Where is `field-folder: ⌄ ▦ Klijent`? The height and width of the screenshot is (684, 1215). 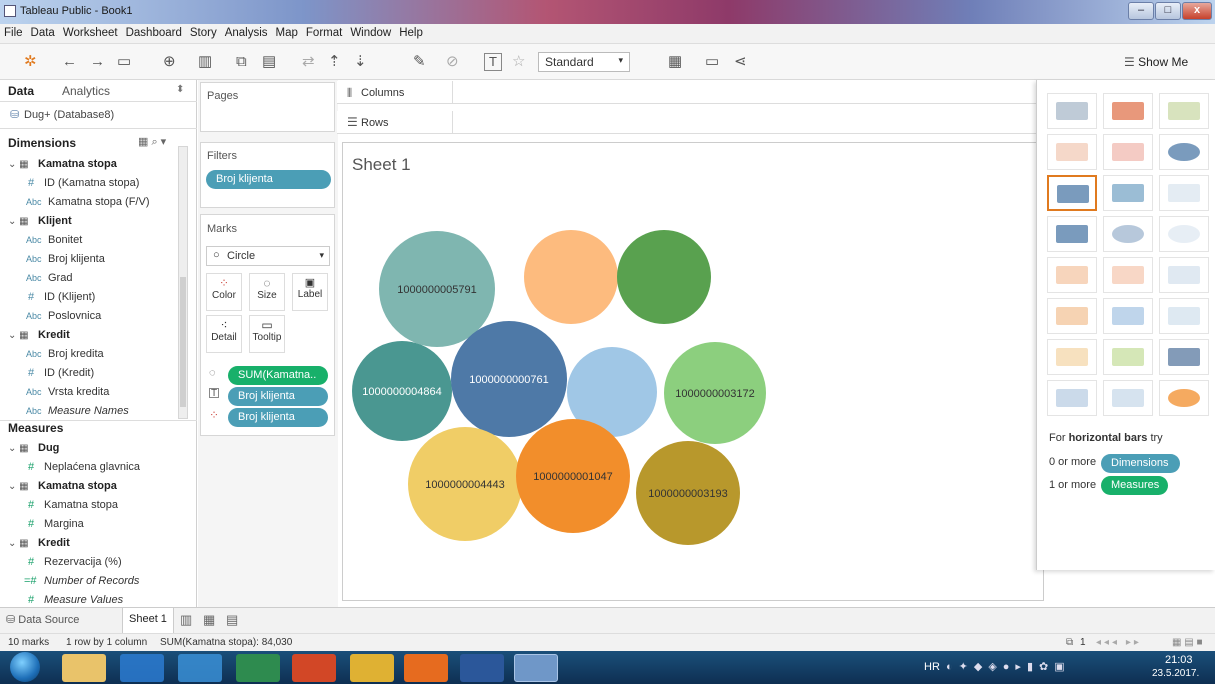 field-folder: ⌄ ▦ Klijent is located at coordinates (95, 221).